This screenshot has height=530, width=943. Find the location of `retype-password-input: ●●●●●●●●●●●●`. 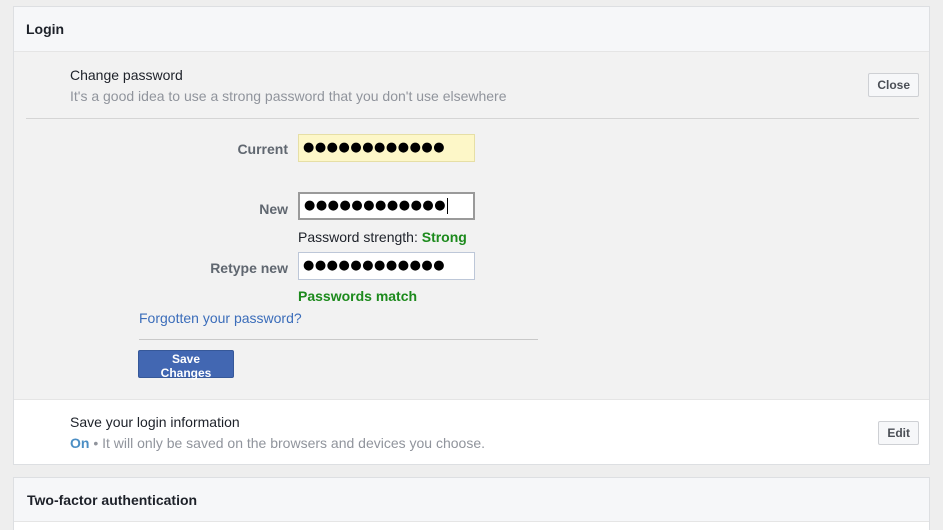

retype-password-input: ●●●●●●●●●●●● is located at coordinates (386, 266).